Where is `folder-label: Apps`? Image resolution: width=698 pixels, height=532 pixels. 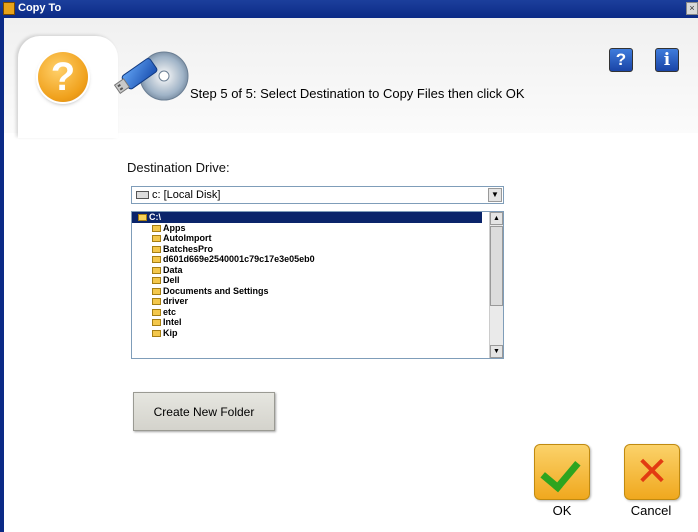 folder-label: Apps is located at coordinates (174, 227).